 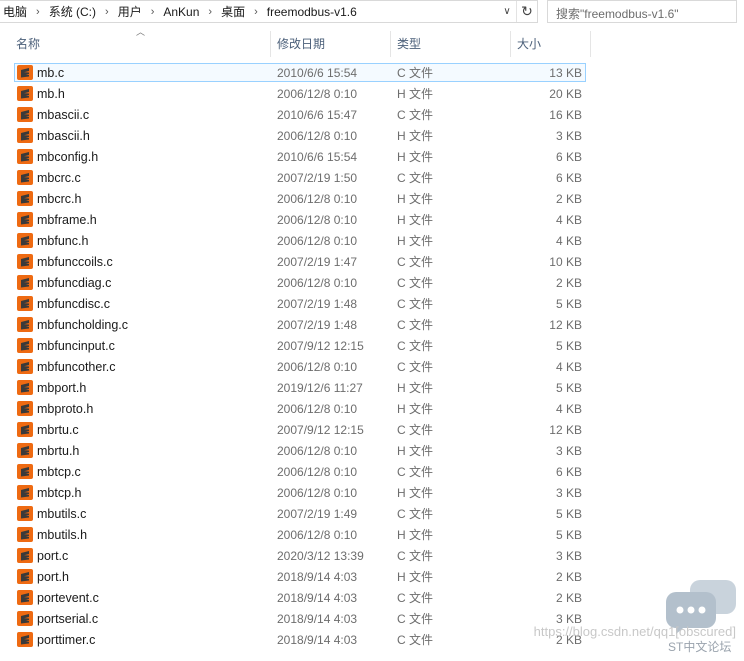 I want to click on file-row: mbtcp.h 2006/12/8 0:10 H 文件 3 KB, so click(x=300, y=493).